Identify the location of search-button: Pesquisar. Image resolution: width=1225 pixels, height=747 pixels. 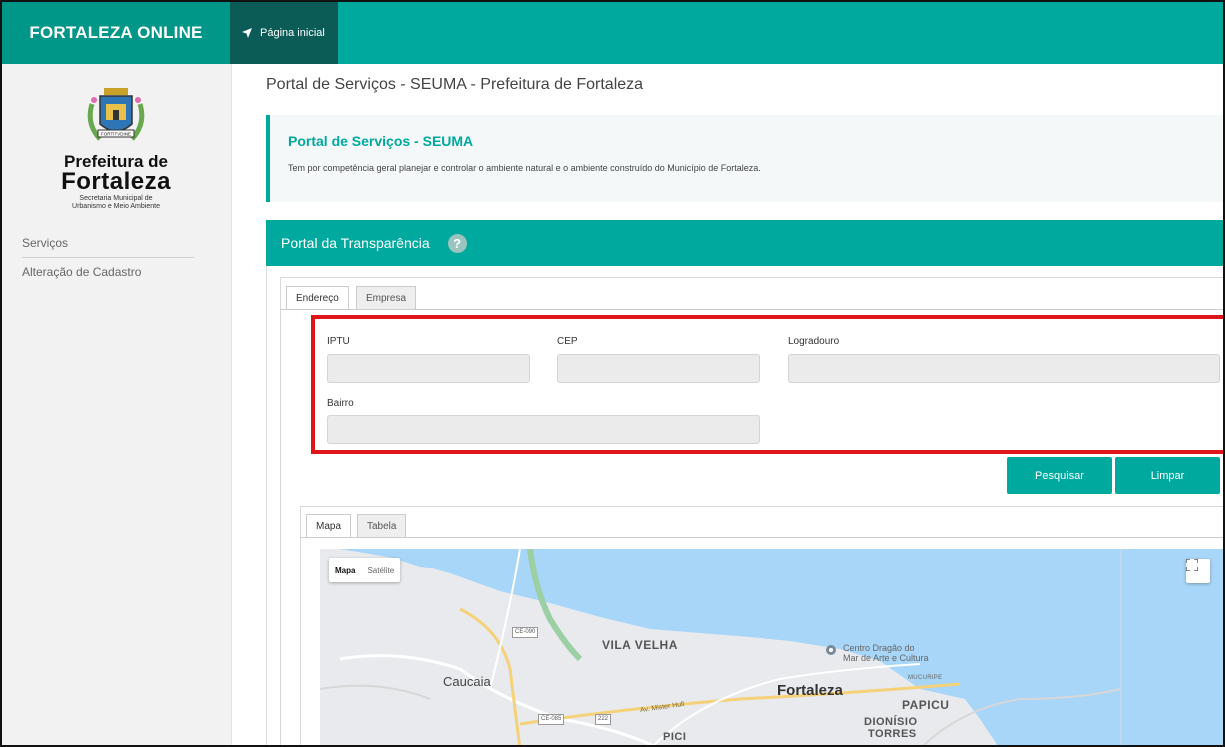
(1059, 475).